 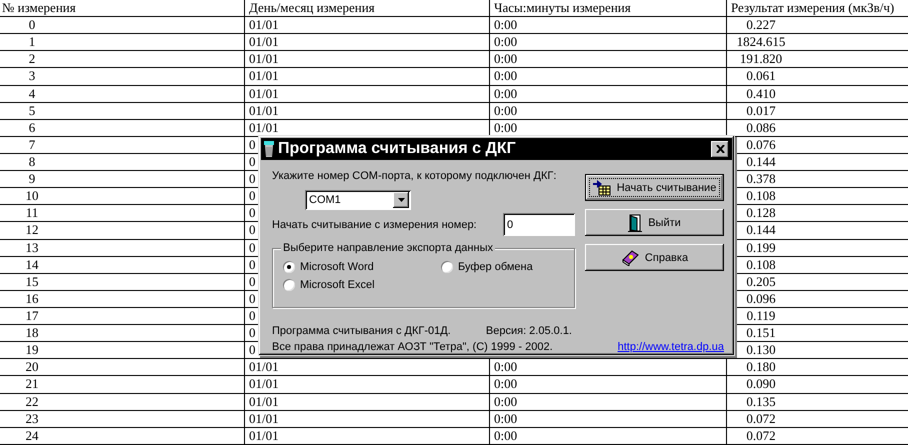 What do you see at coordinates (32, 213) in the screenshot?
I see `table-cell-text: 11` at bounding box center [32, 213].